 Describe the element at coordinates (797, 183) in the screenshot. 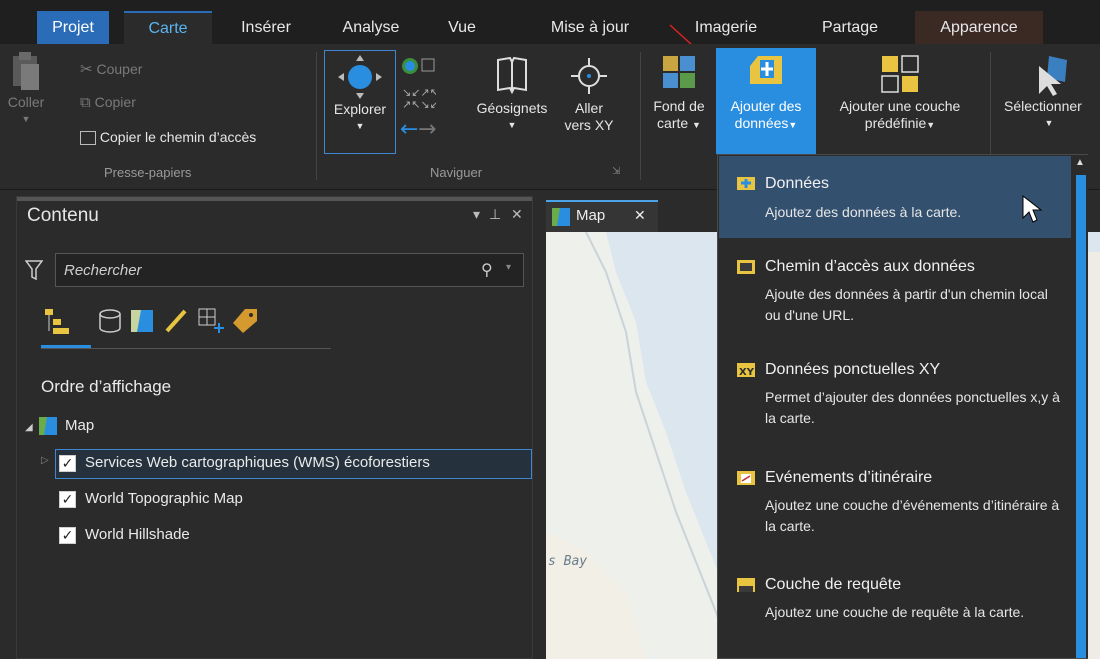

I see `menu-item-title: Données` at that location.